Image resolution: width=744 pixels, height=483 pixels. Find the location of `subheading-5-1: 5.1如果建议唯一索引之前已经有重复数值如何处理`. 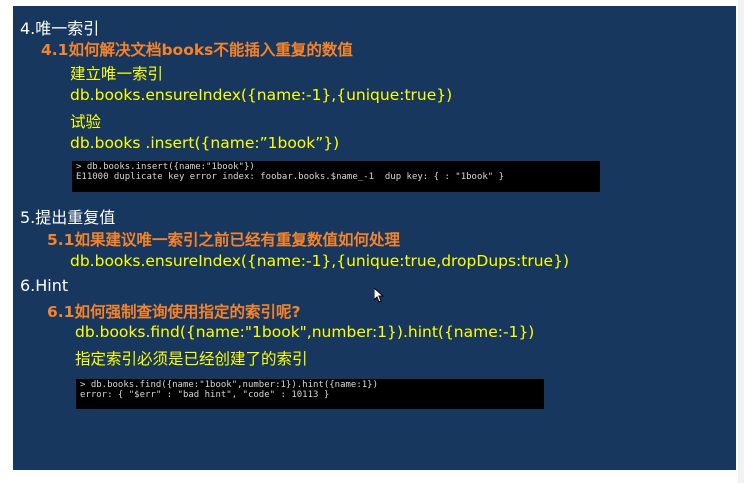

subheading-5-1: 5.1如果建议唯一索引之前已经有重复数值如何处理 is located at coordinates (223, 240).